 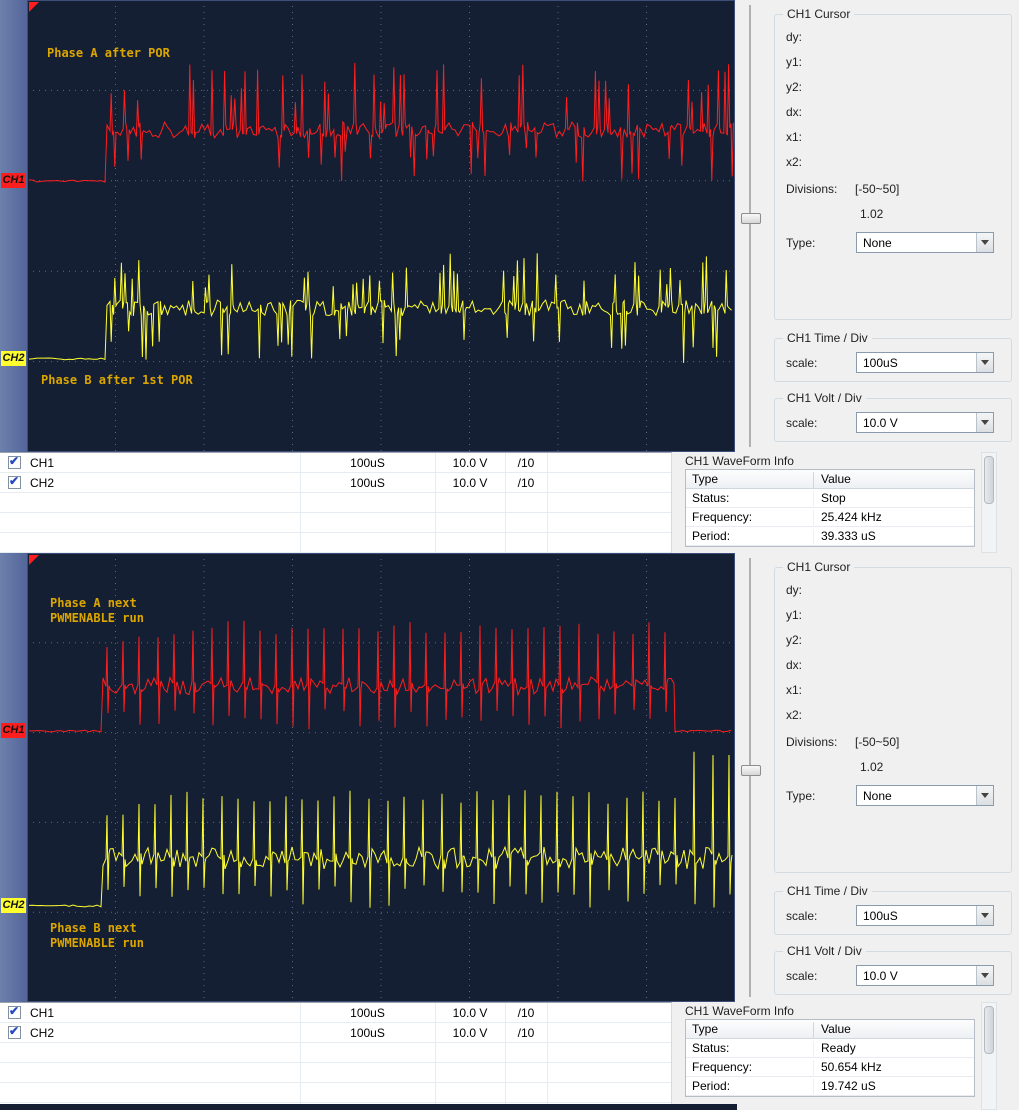 I want to click on ch1-cursor-group-title: CH1 Cursor, so click(x=819, y=567).